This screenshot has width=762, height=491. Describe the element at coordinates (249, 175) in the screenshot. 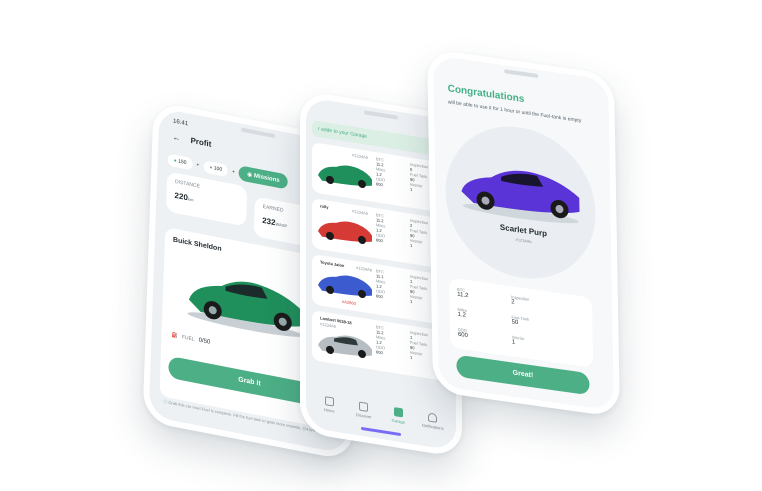

I see `missions-icon: ◉` at that location.